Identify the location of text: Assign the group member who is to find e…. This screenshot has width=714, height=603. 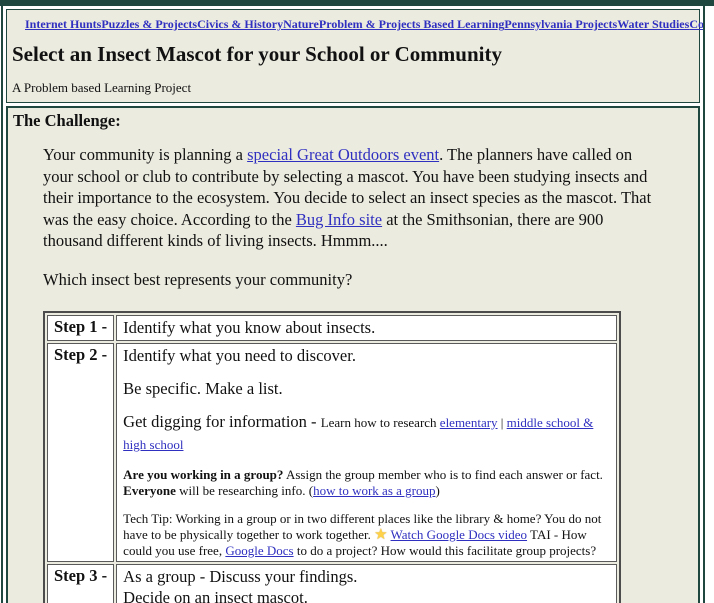
(443, 474).